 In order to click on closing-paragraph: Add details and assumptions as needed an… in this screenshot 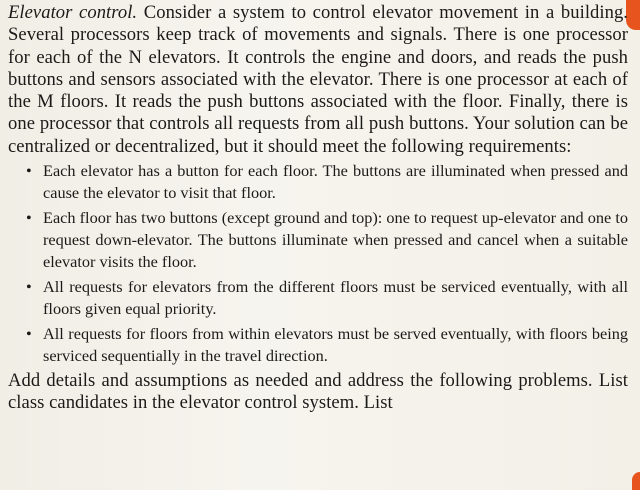, I will do `click(318, 392)`.